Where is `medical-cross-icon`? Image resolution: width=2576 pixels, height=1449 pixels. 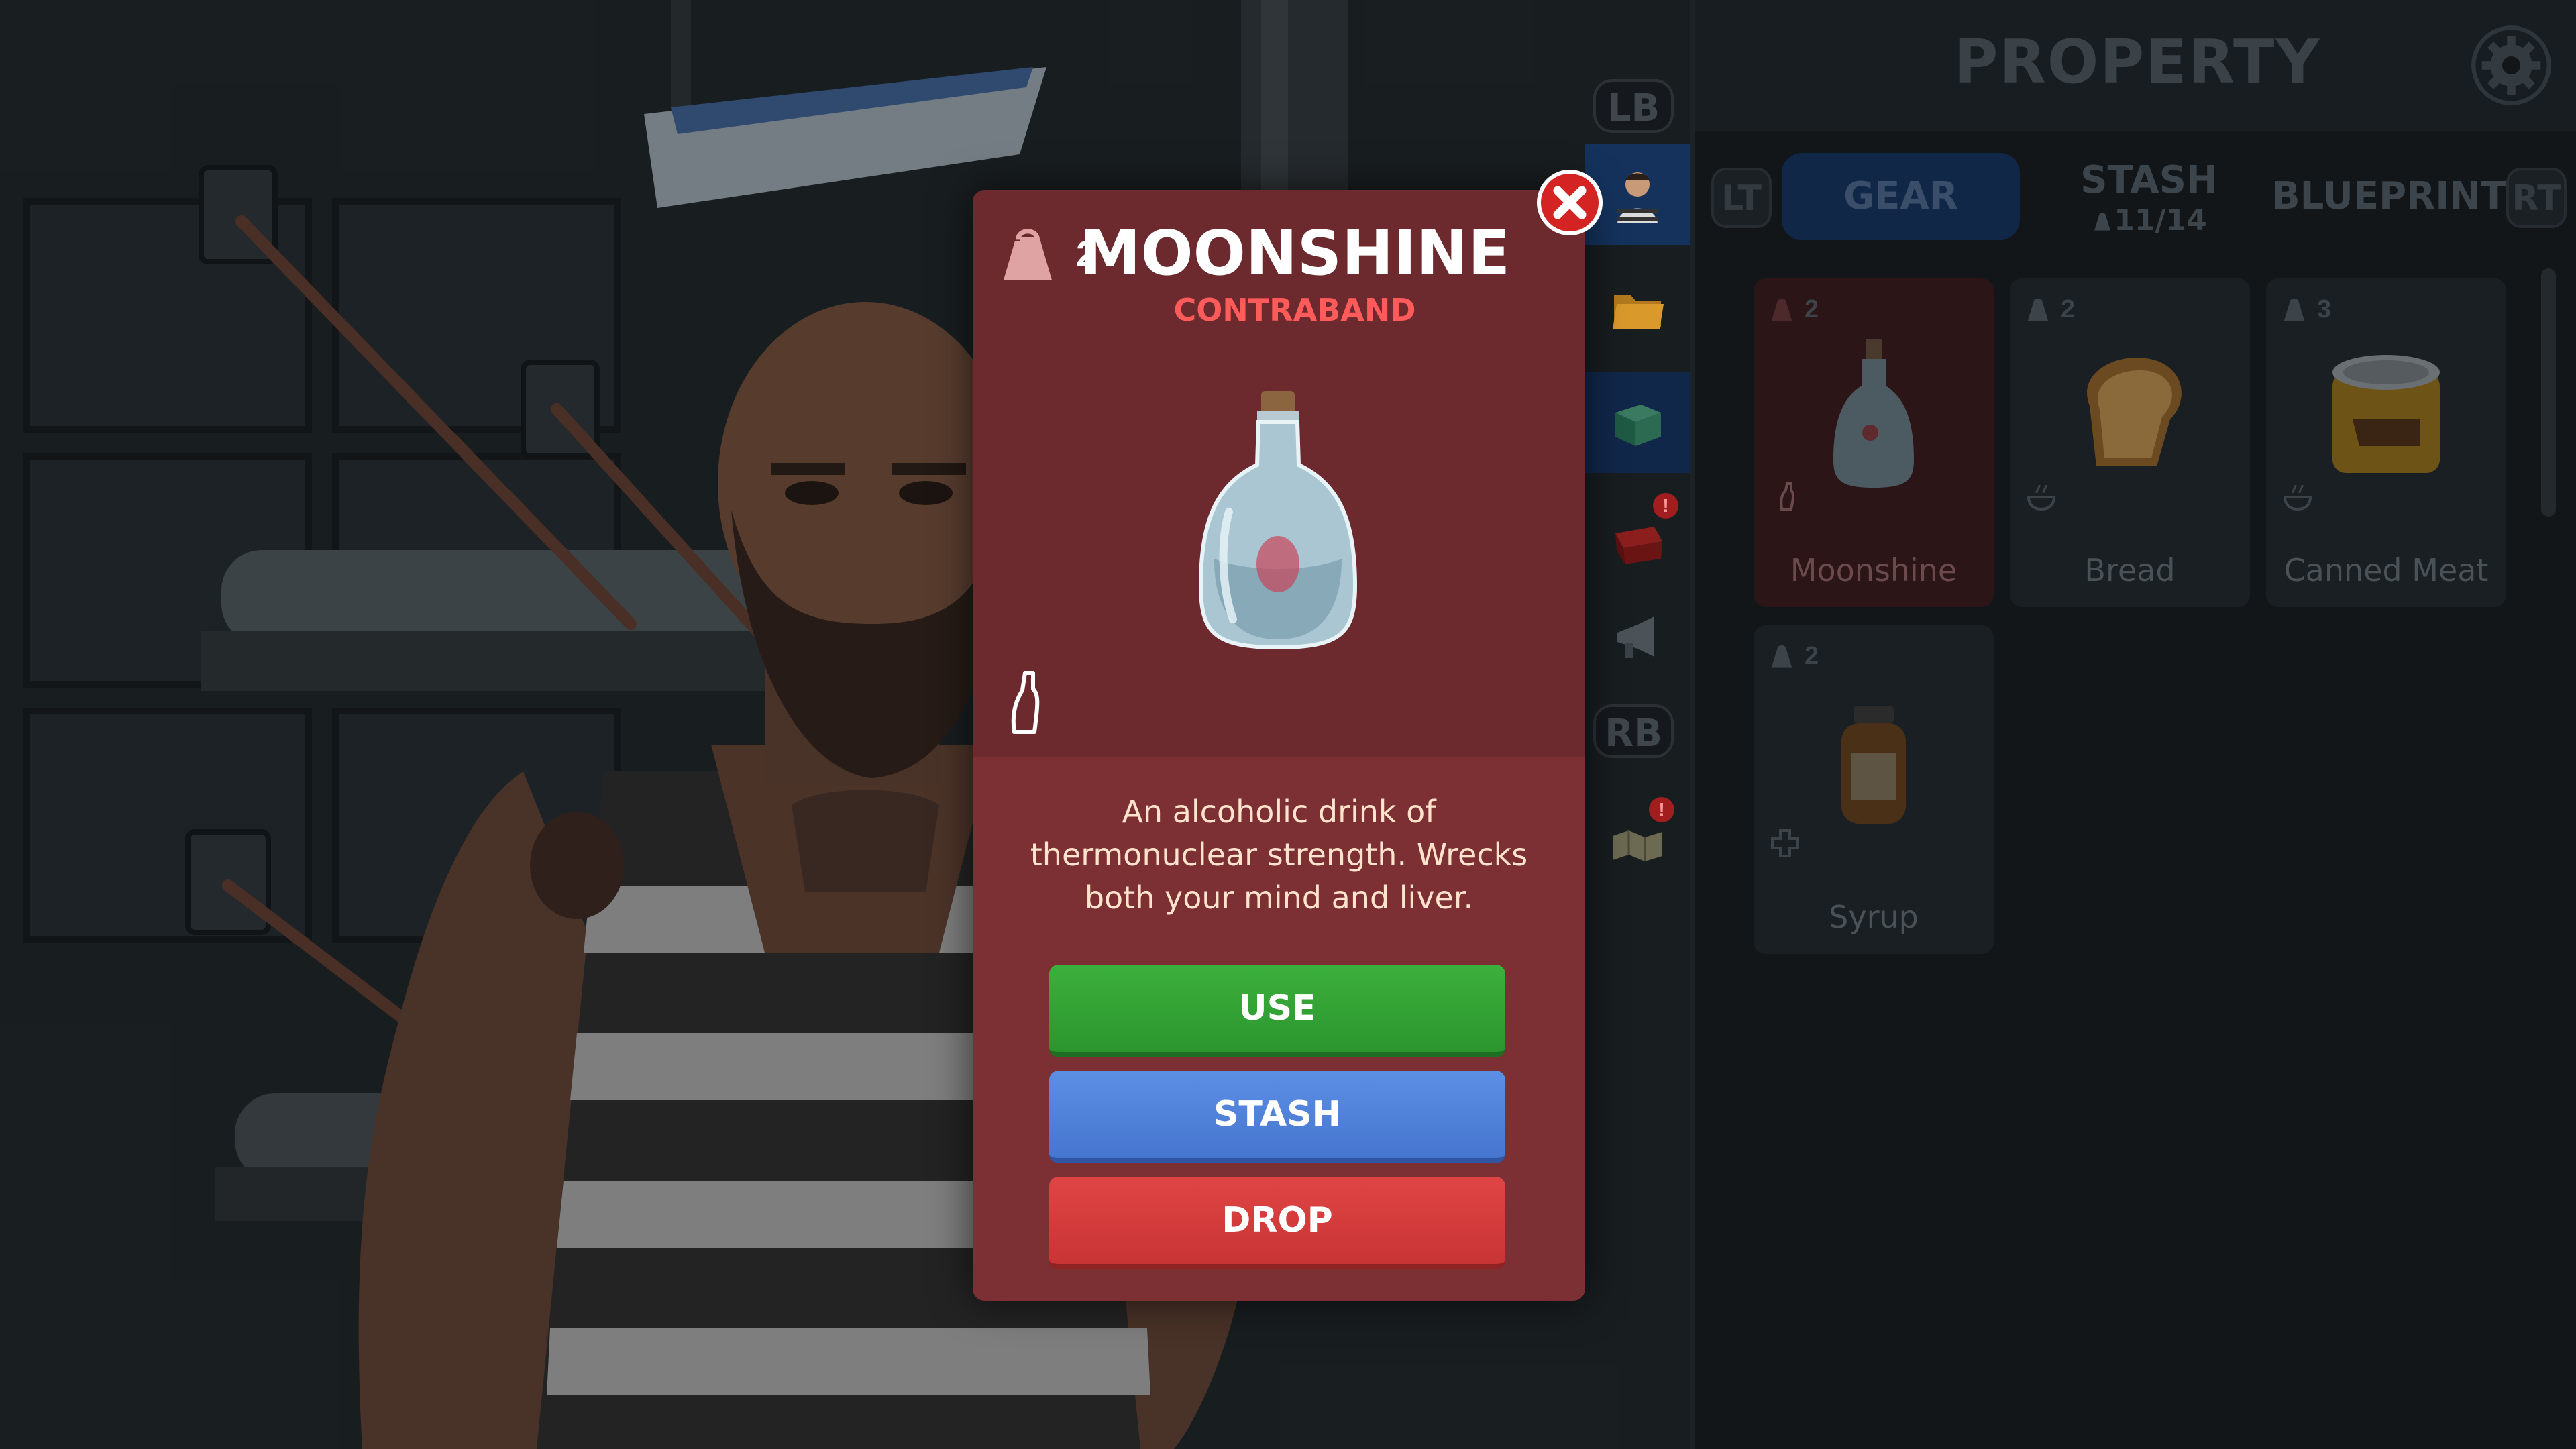
medical-cross-icon is located at coordinates (1785, 843).